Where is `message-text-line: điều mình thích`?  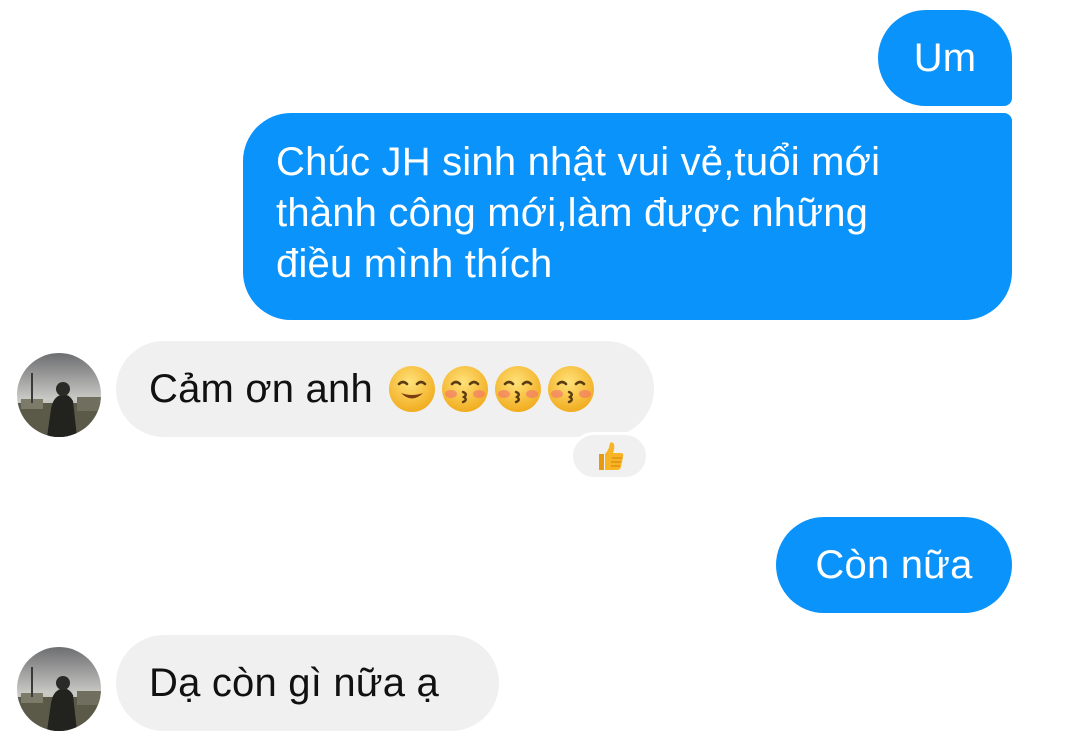
message-text-line: điều mình thích is located at coordinates (414, 264).